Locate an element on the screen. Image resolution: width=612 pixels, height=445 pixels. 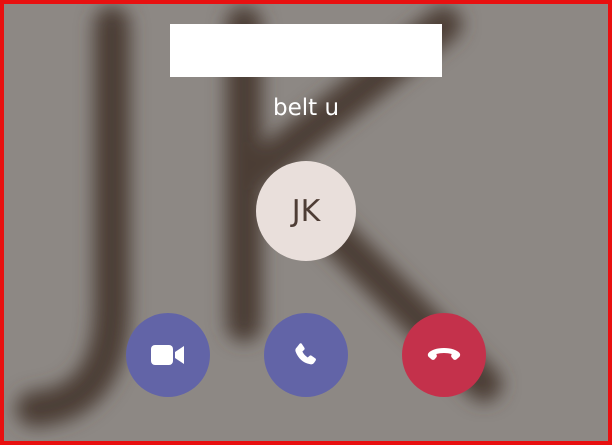
hang-up-icon is located at coordinates (444, 355).